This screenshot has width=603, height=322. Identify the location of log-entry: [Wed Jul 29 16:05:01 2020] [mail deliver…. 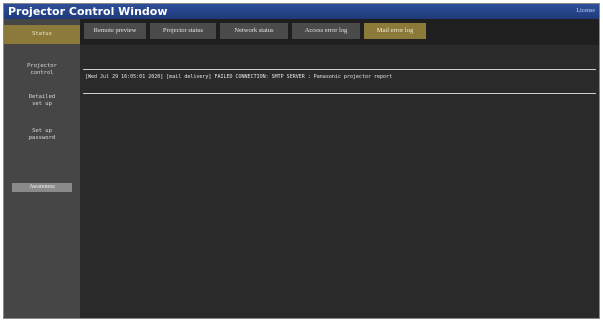
(239, 77).